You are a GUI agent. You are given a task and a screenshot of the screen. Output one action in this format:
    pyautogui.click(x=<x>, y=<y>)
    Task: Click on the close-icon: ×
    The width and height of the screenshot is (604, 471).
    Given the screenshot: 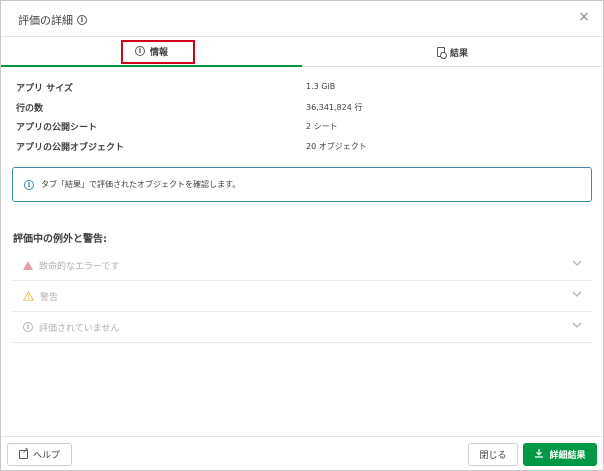 What is the action you would take?
    pyautogui.click(x=584, y=17)
    